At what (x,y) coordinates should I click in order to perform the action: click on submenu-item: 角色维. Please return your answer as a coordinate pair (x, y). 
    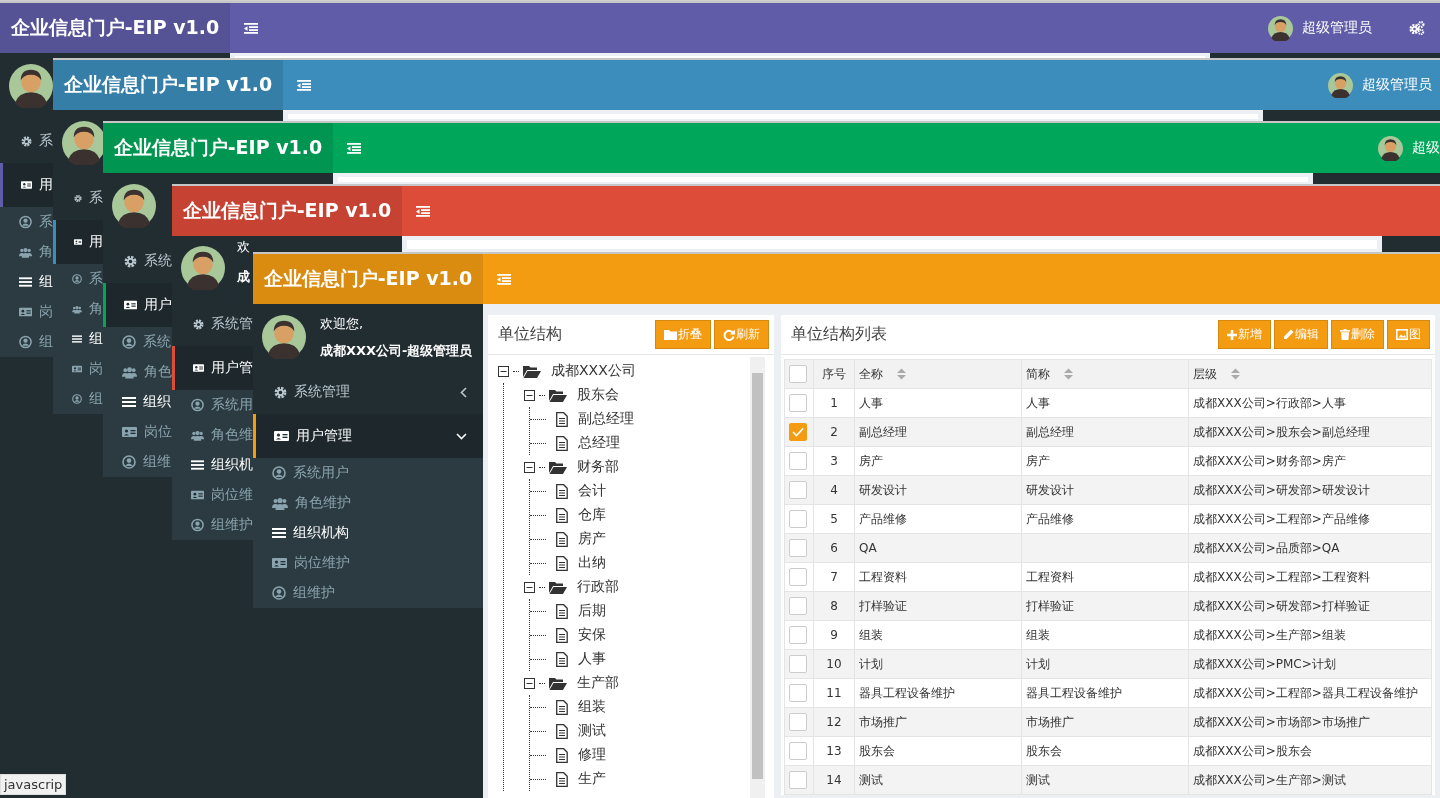
    Looking at the image, I should click on (212, 435).